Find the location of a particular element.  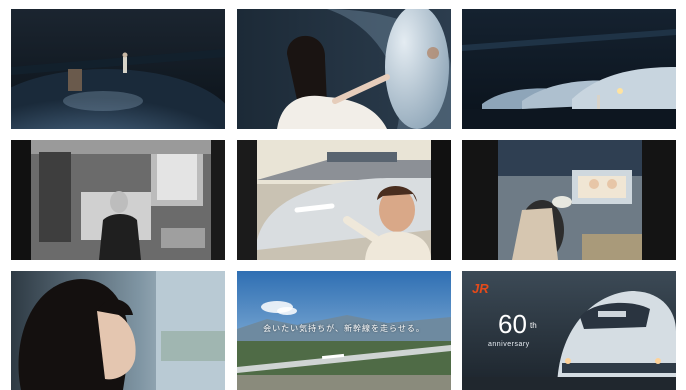

tile-trains-lineup is located at coordinates (569, 69).